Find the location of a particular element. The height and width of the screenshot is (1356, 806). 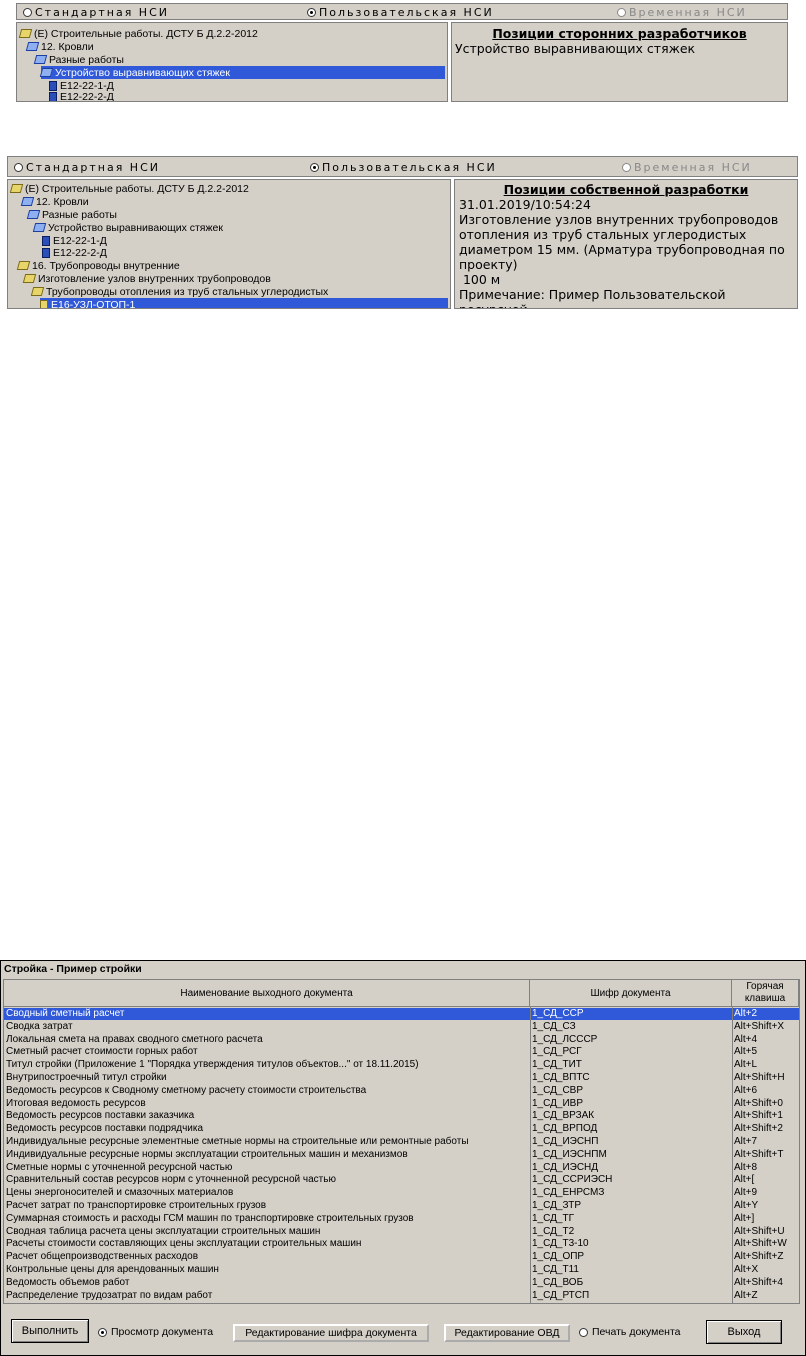

hotkey-cell: Alt+9 is located at coordinates (746, 1193).